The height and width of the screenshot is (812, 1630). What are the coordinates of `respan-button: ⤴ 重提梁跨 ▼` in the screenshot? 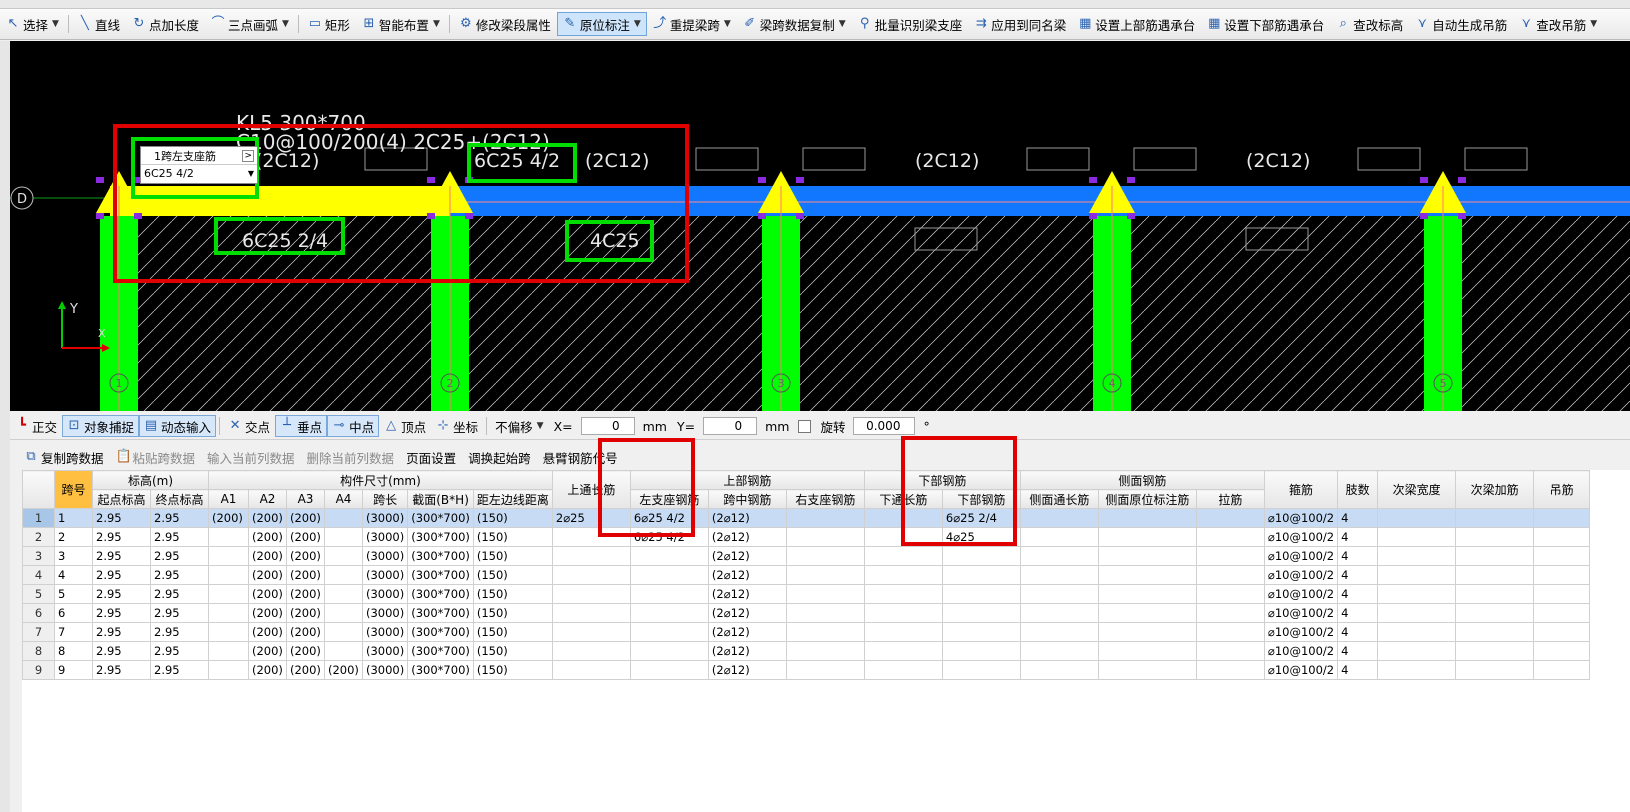 It's located at (692, 24).